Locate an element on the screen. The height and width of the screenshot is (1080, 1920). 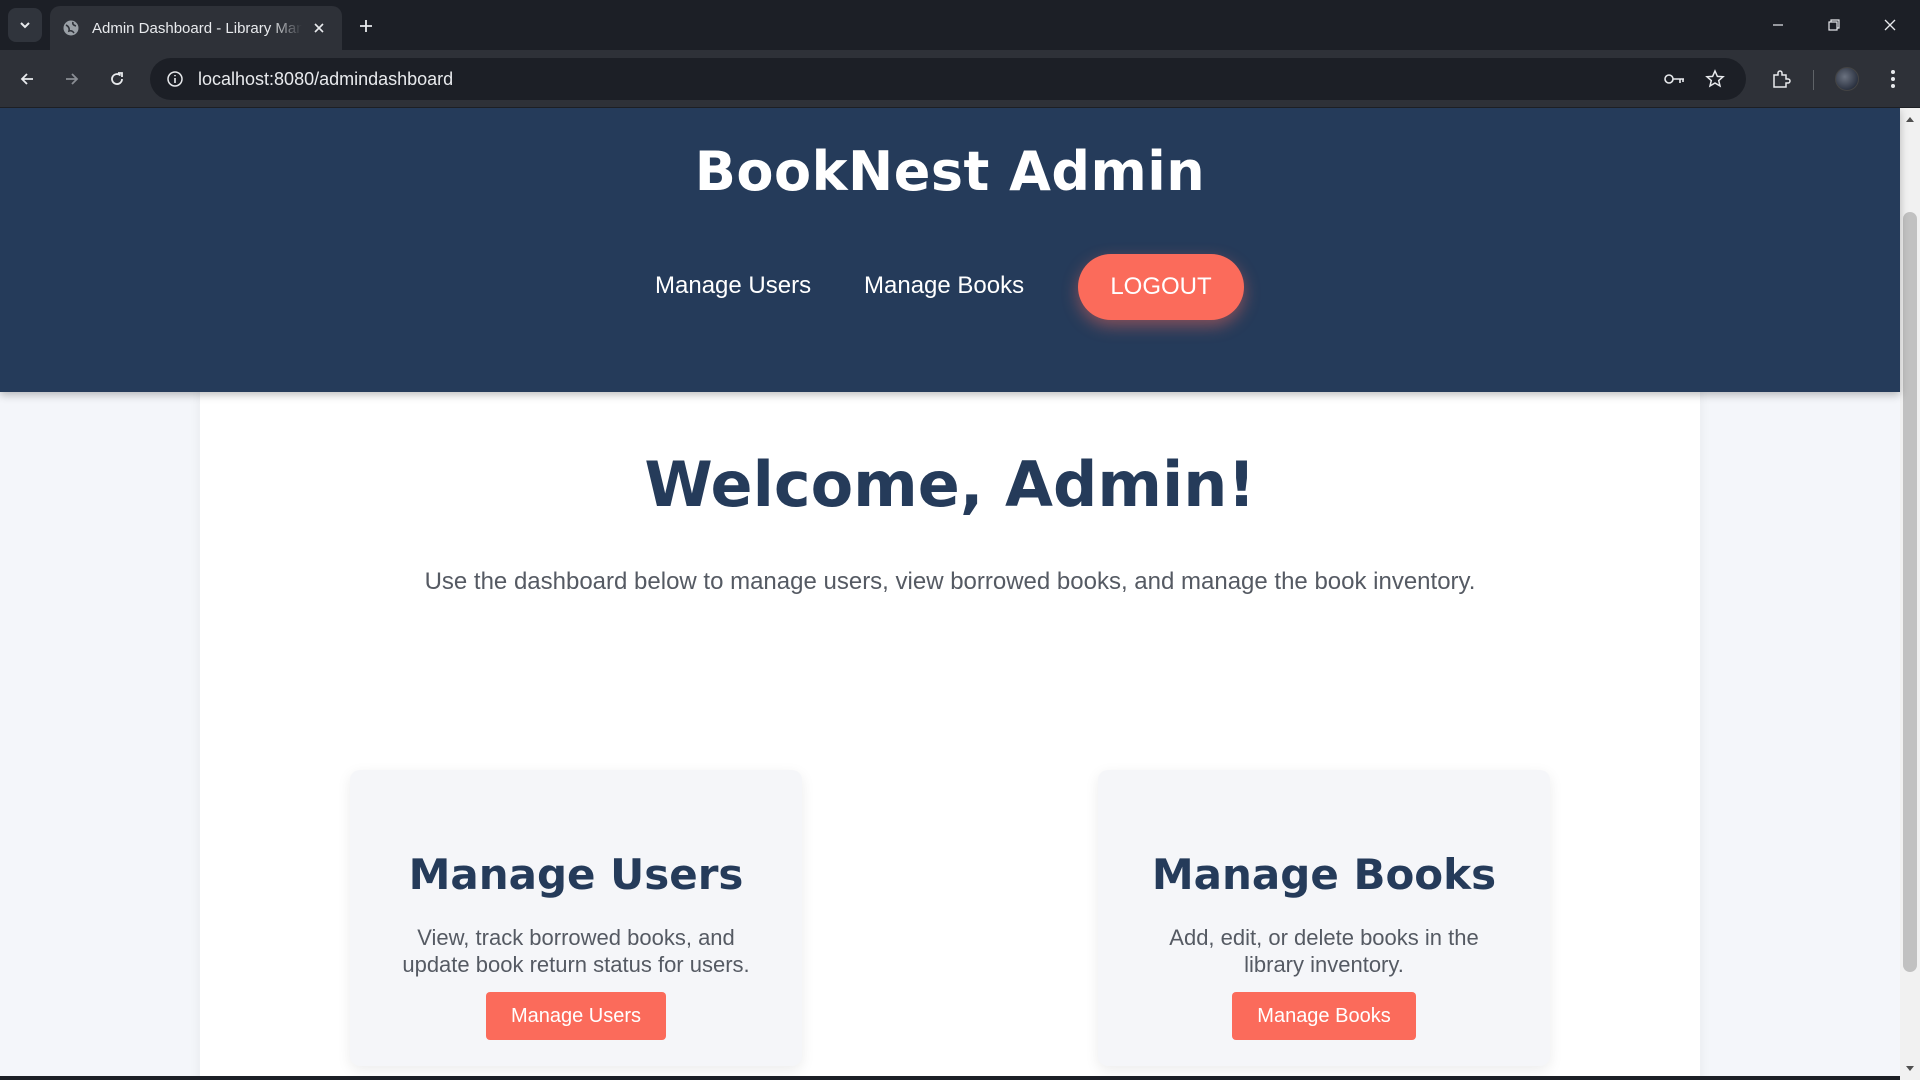
plus-icon is located at coordinates (366, 26).